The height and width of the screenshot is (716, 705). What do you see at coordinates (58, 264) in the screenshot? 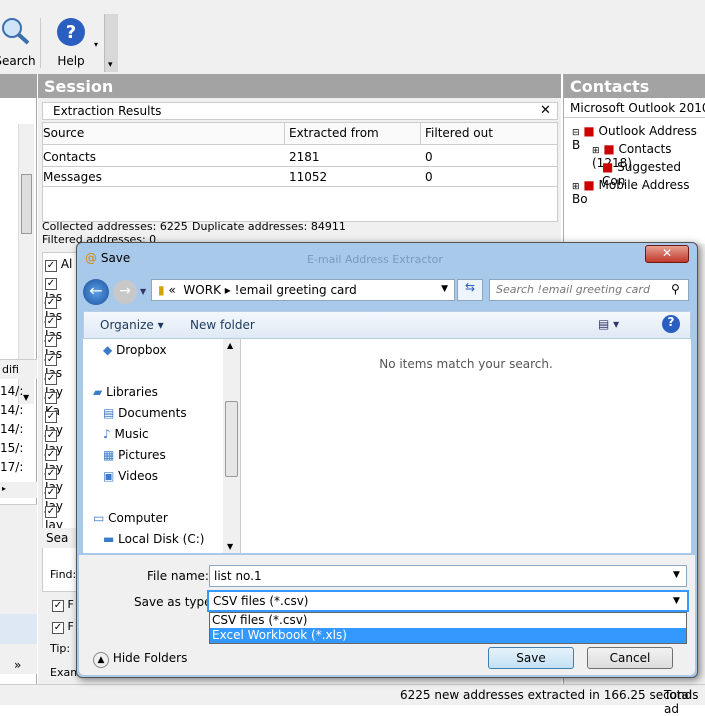
I see `select-all-row: ✓ Al` at bounding box center [58, 264].